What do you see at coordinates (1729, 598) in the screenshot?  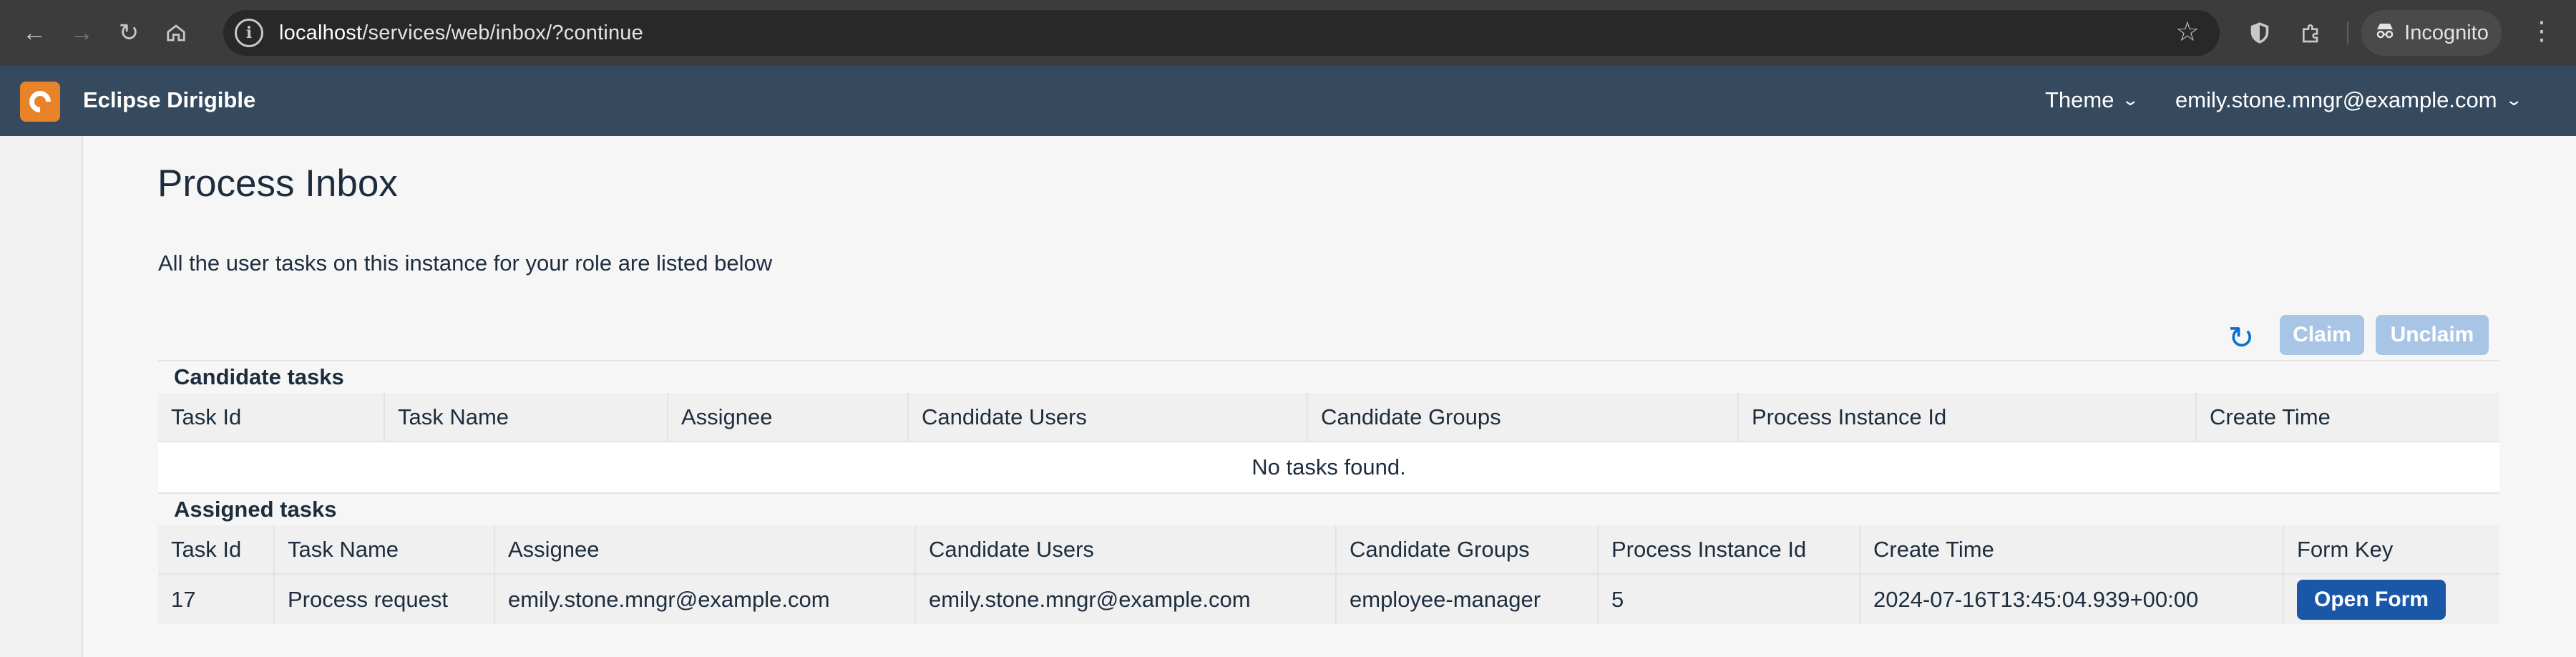 I see `cell-process-instance-id: 5` at bounding box center [1729, 598].